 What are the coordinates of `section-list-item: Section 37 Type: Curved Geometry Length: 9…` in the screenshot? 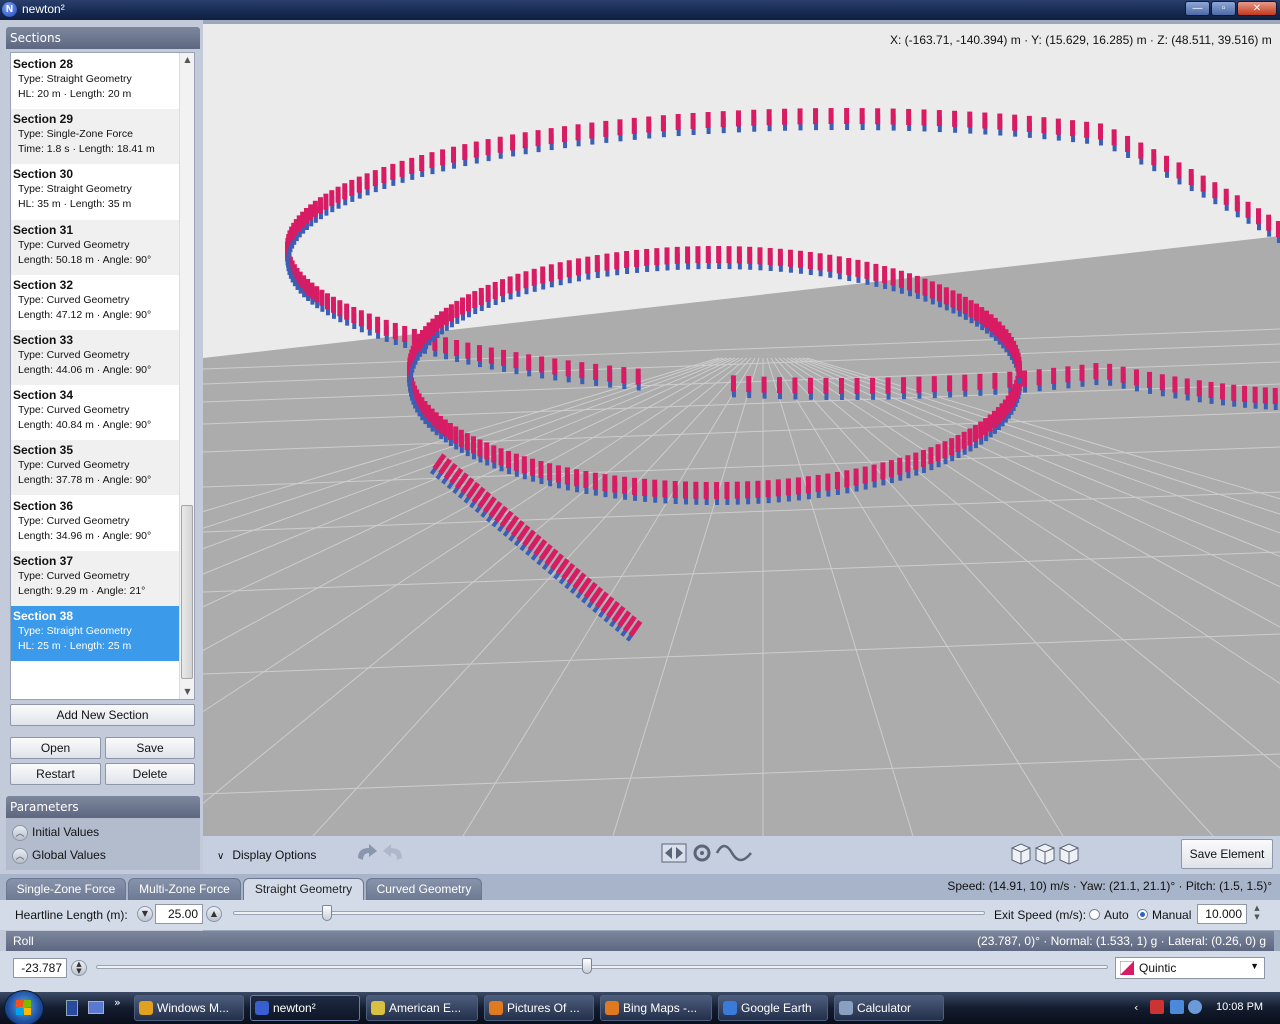 It's located at (95, 578).